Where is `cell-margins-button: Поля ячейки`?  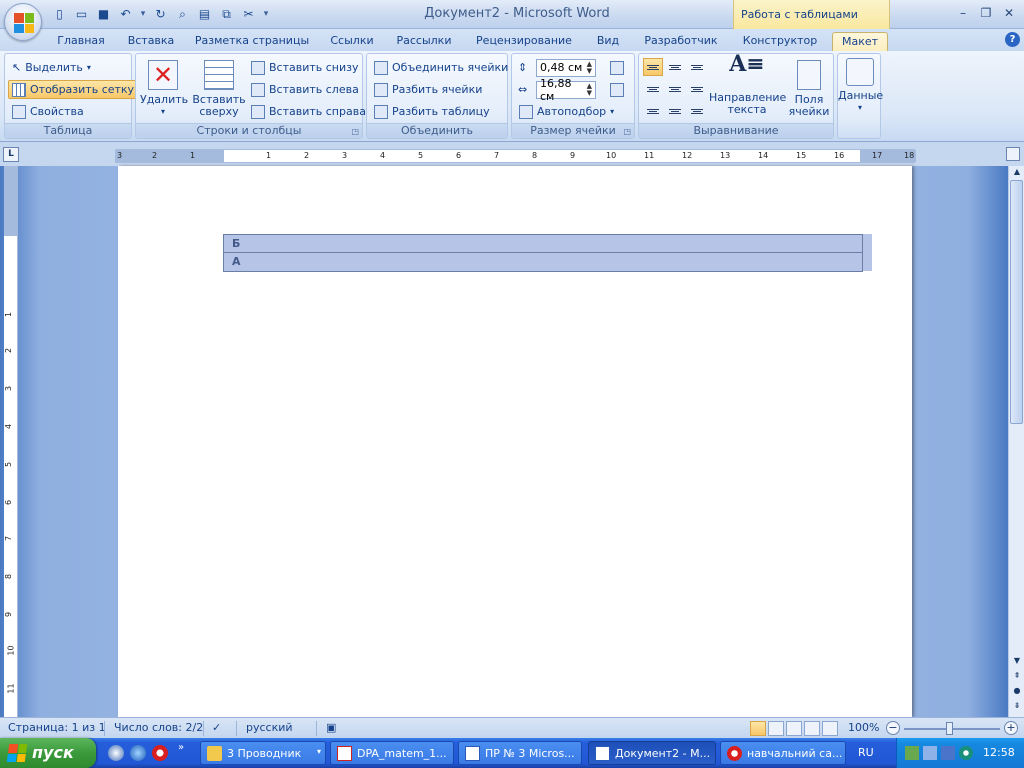
cell-margins-button: Поля ячейки is located at coordinates (809, 89).